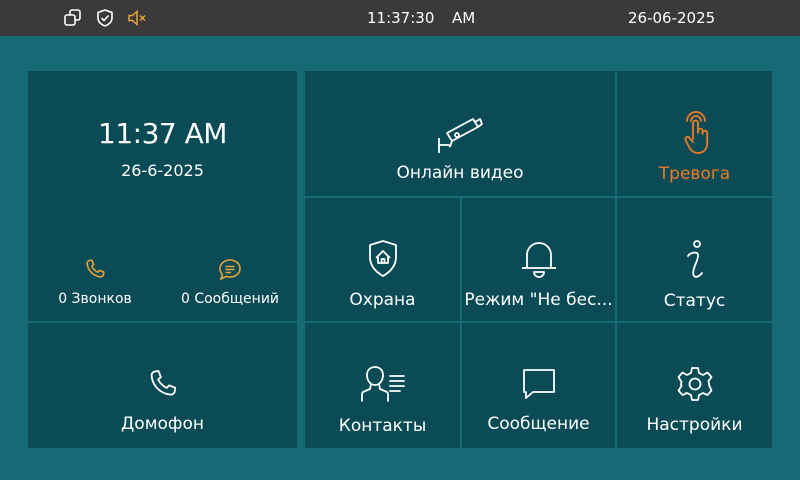 The height and width of the screenshot is (480, 800). What do you see at coordinates (460, 173) in the screenshot?
I see `online-video-label: Онлайн видео` at bounding box center [460, 173].